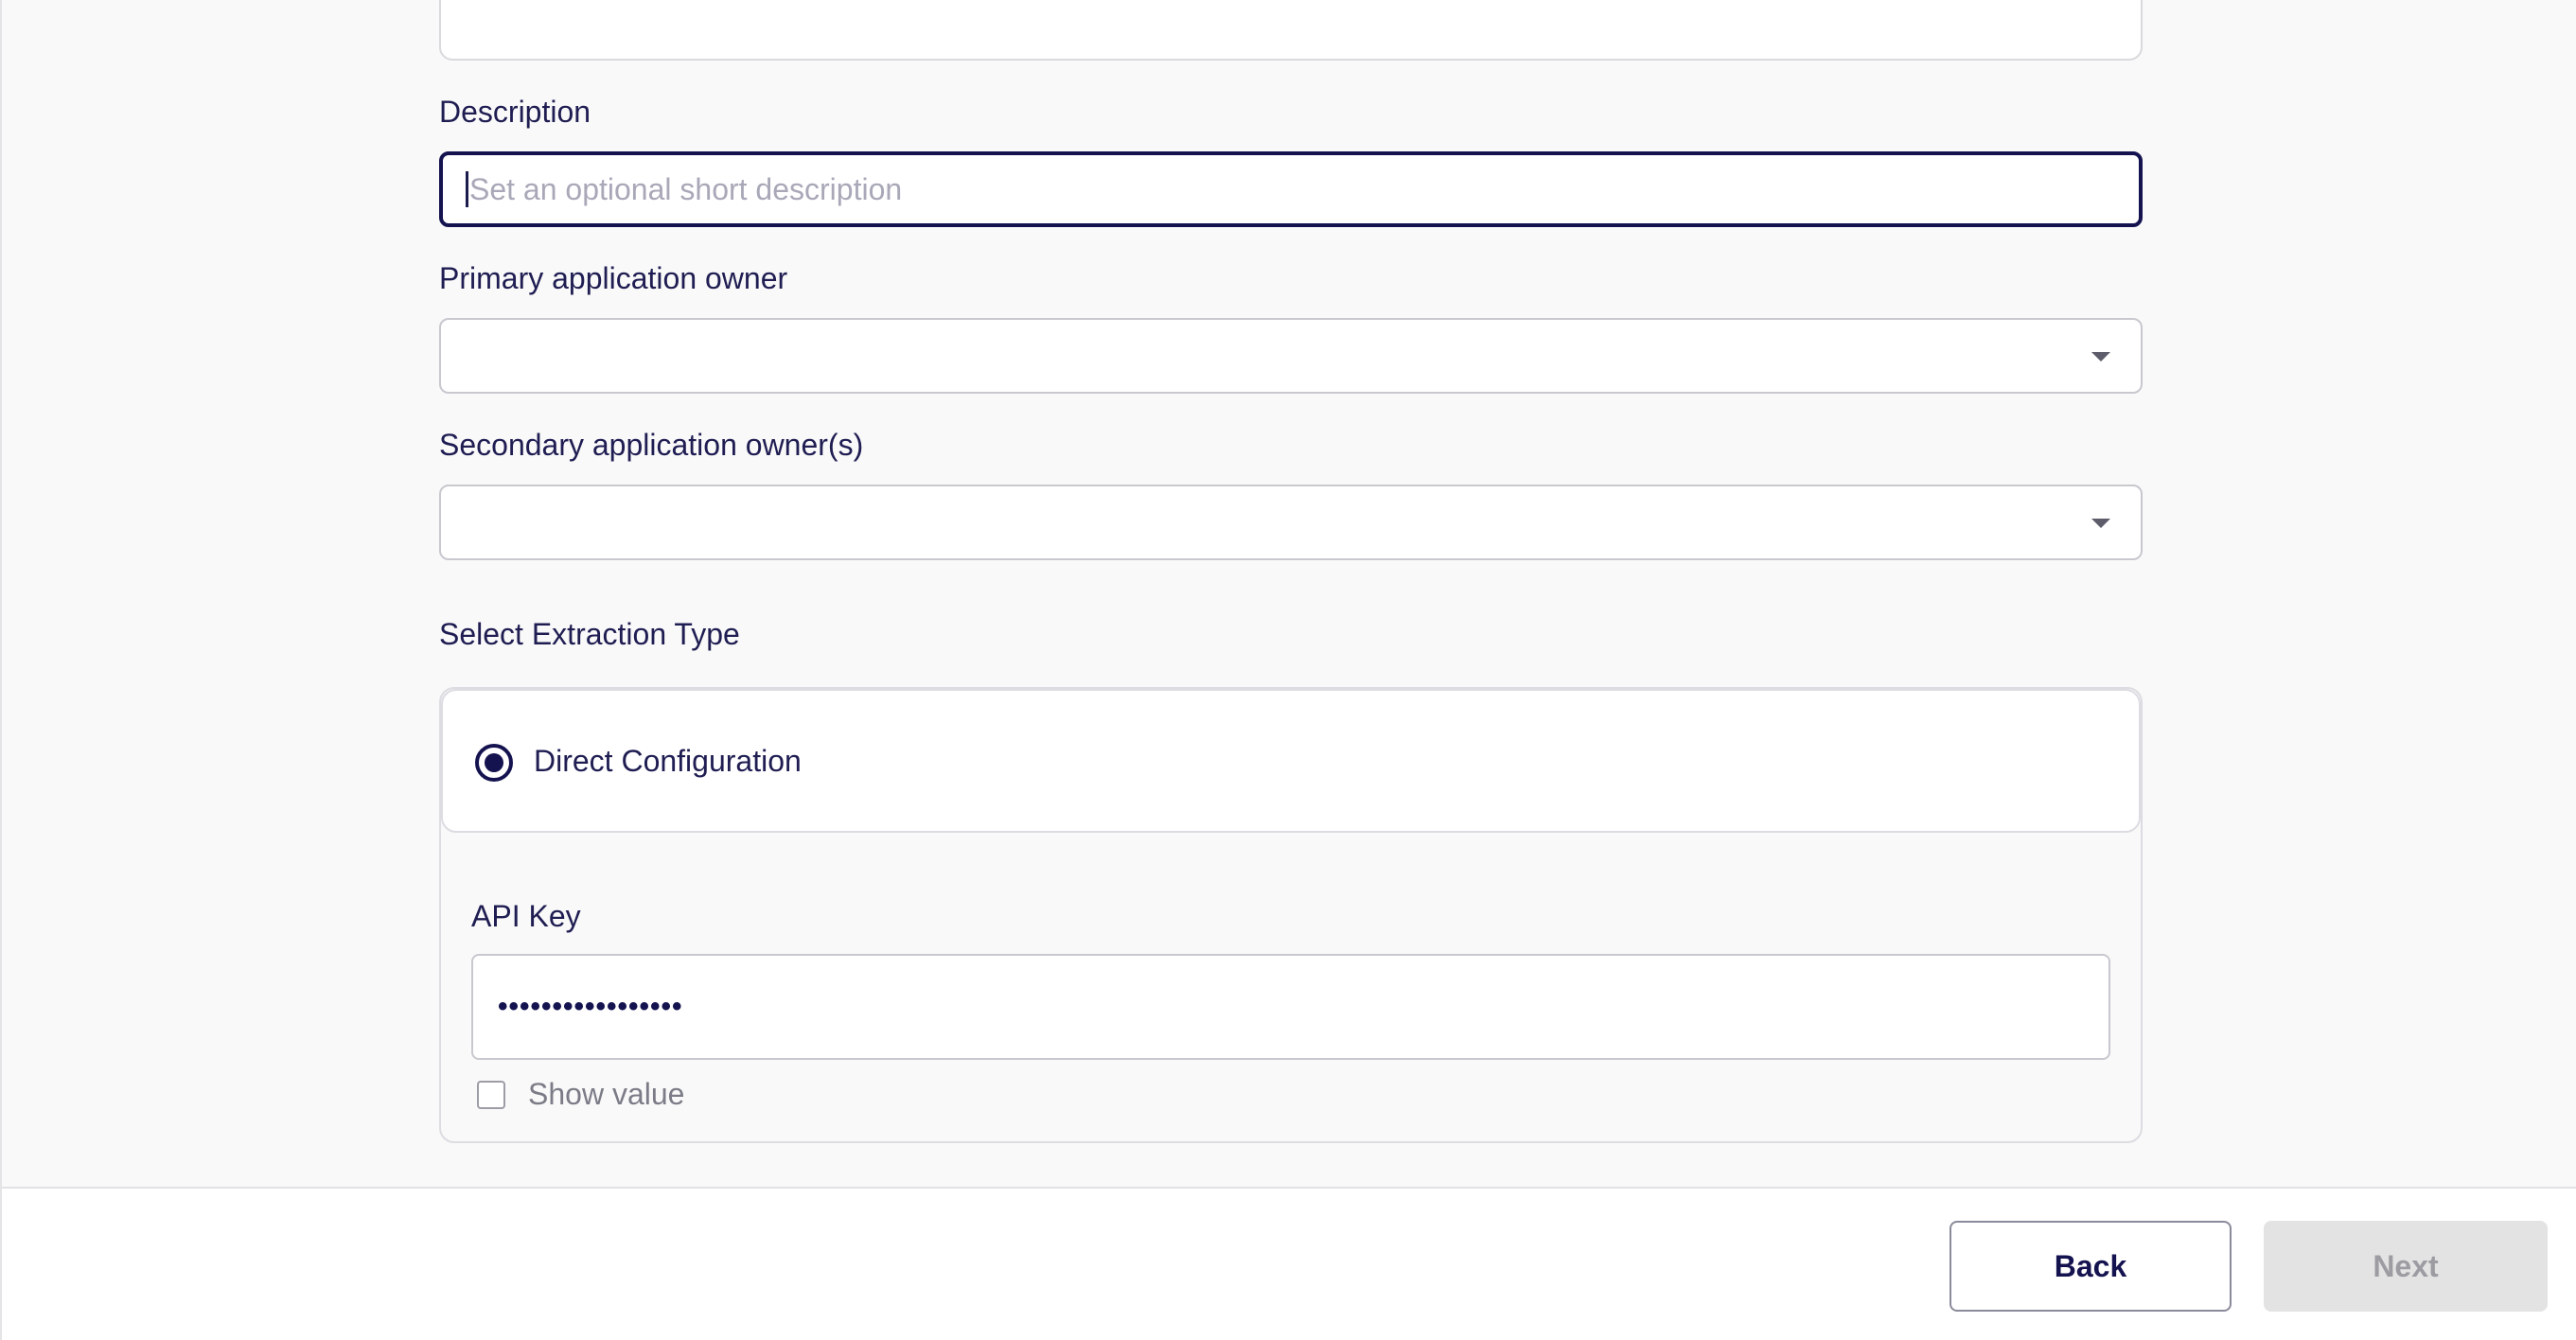 The image size is (2576, 1340). Describe the element at coordinates (606, 1094) in the screenshot. I see `show-value-label: Show value` at that location.